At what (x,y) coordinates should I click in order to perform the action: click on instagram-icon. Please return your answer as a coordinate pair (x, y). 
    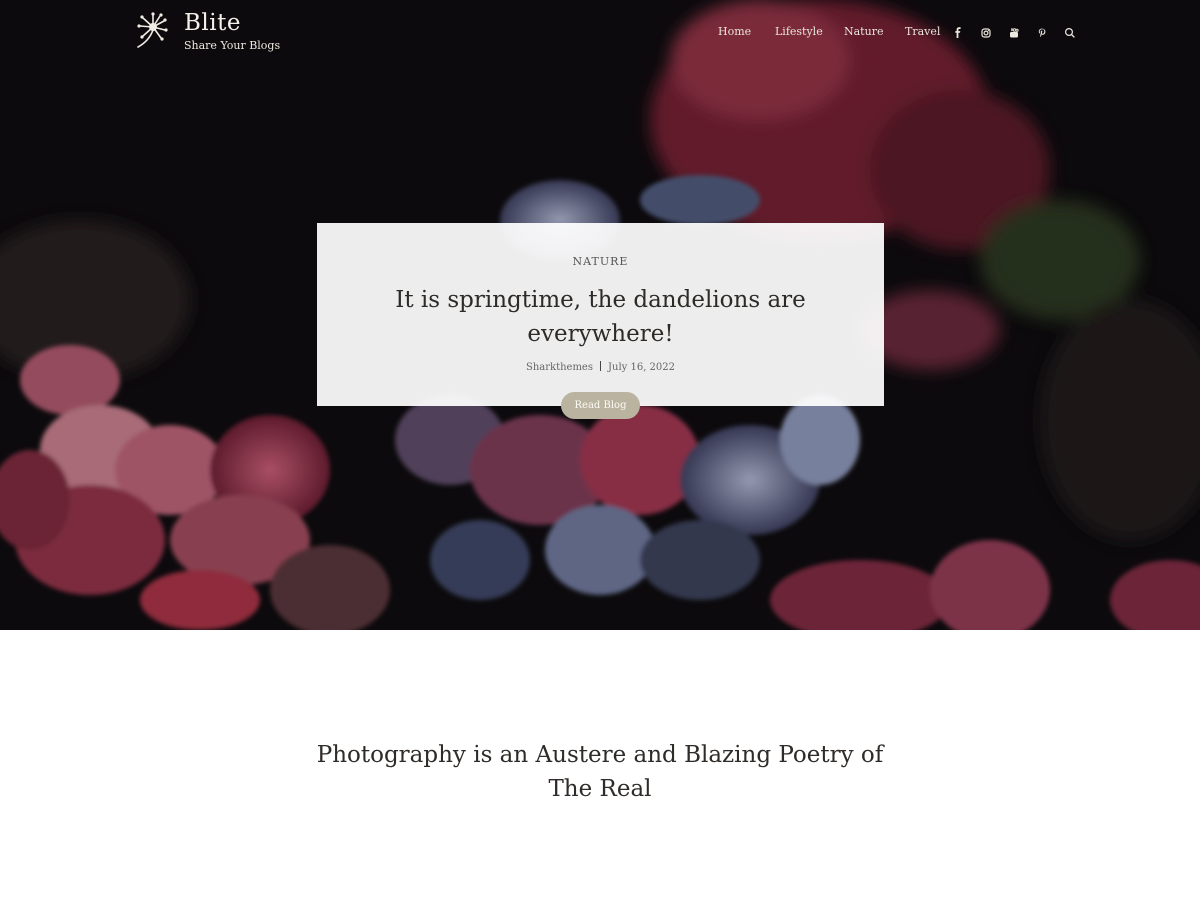
    Looking at the image, I should click on (986, 33).